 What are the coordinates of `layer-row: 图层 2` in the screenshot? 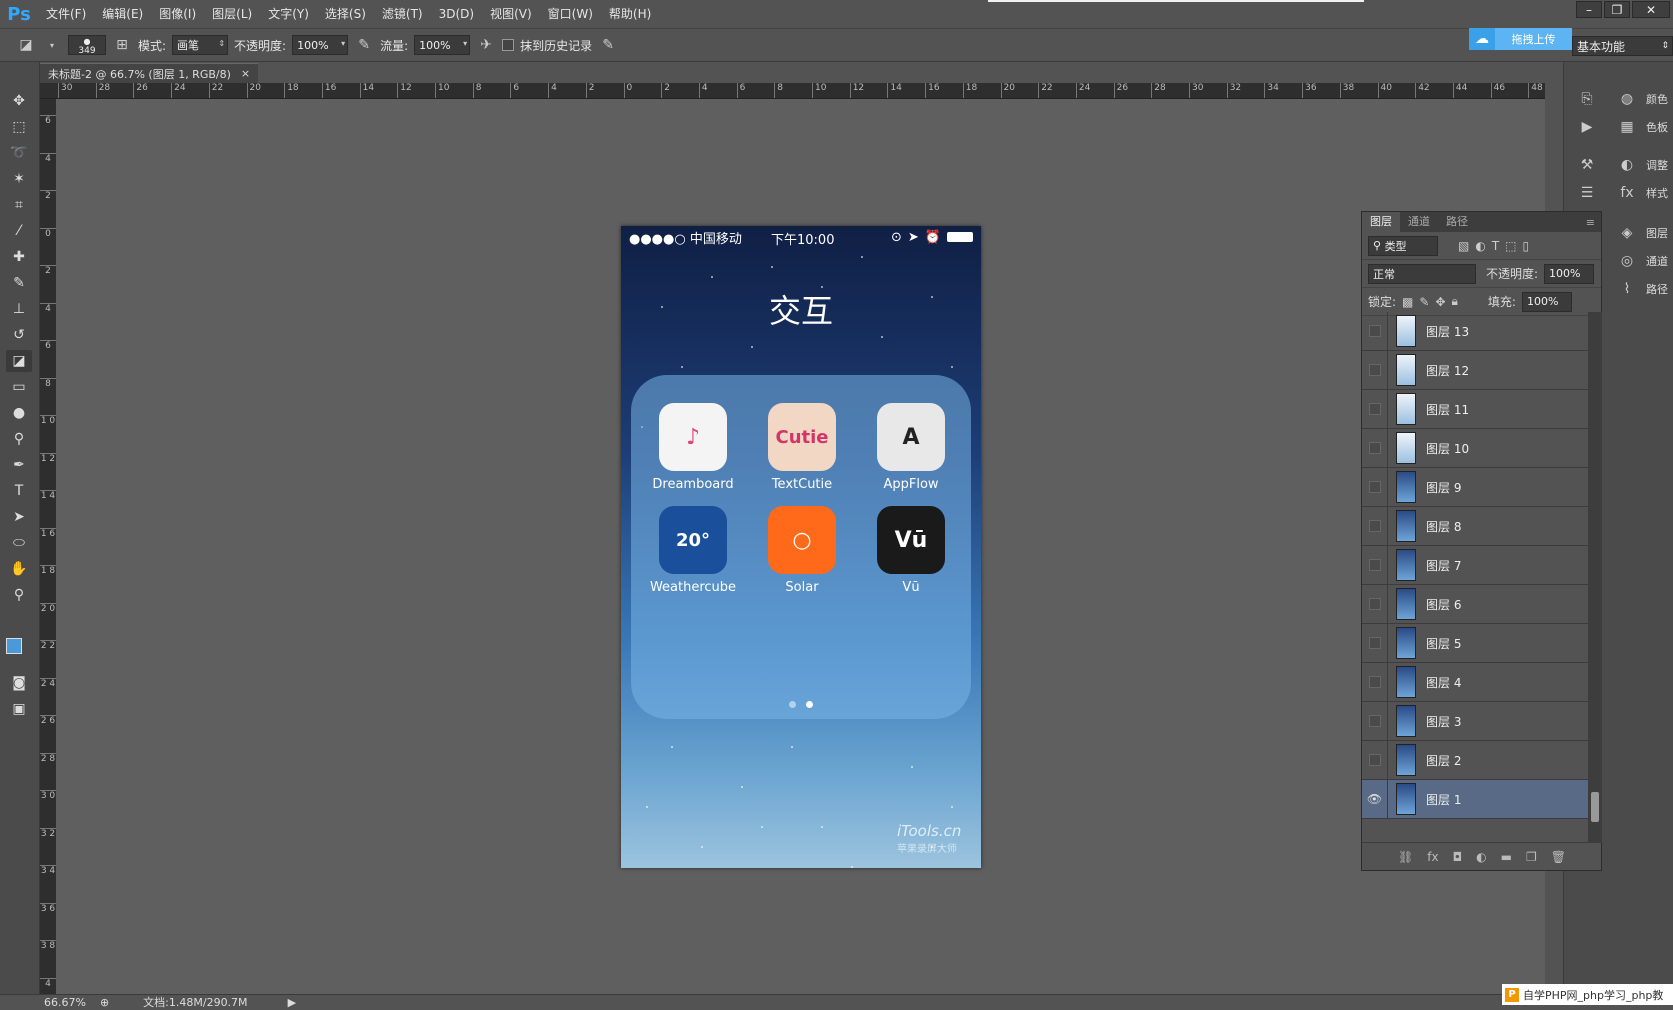 It's located at (1475, 760).